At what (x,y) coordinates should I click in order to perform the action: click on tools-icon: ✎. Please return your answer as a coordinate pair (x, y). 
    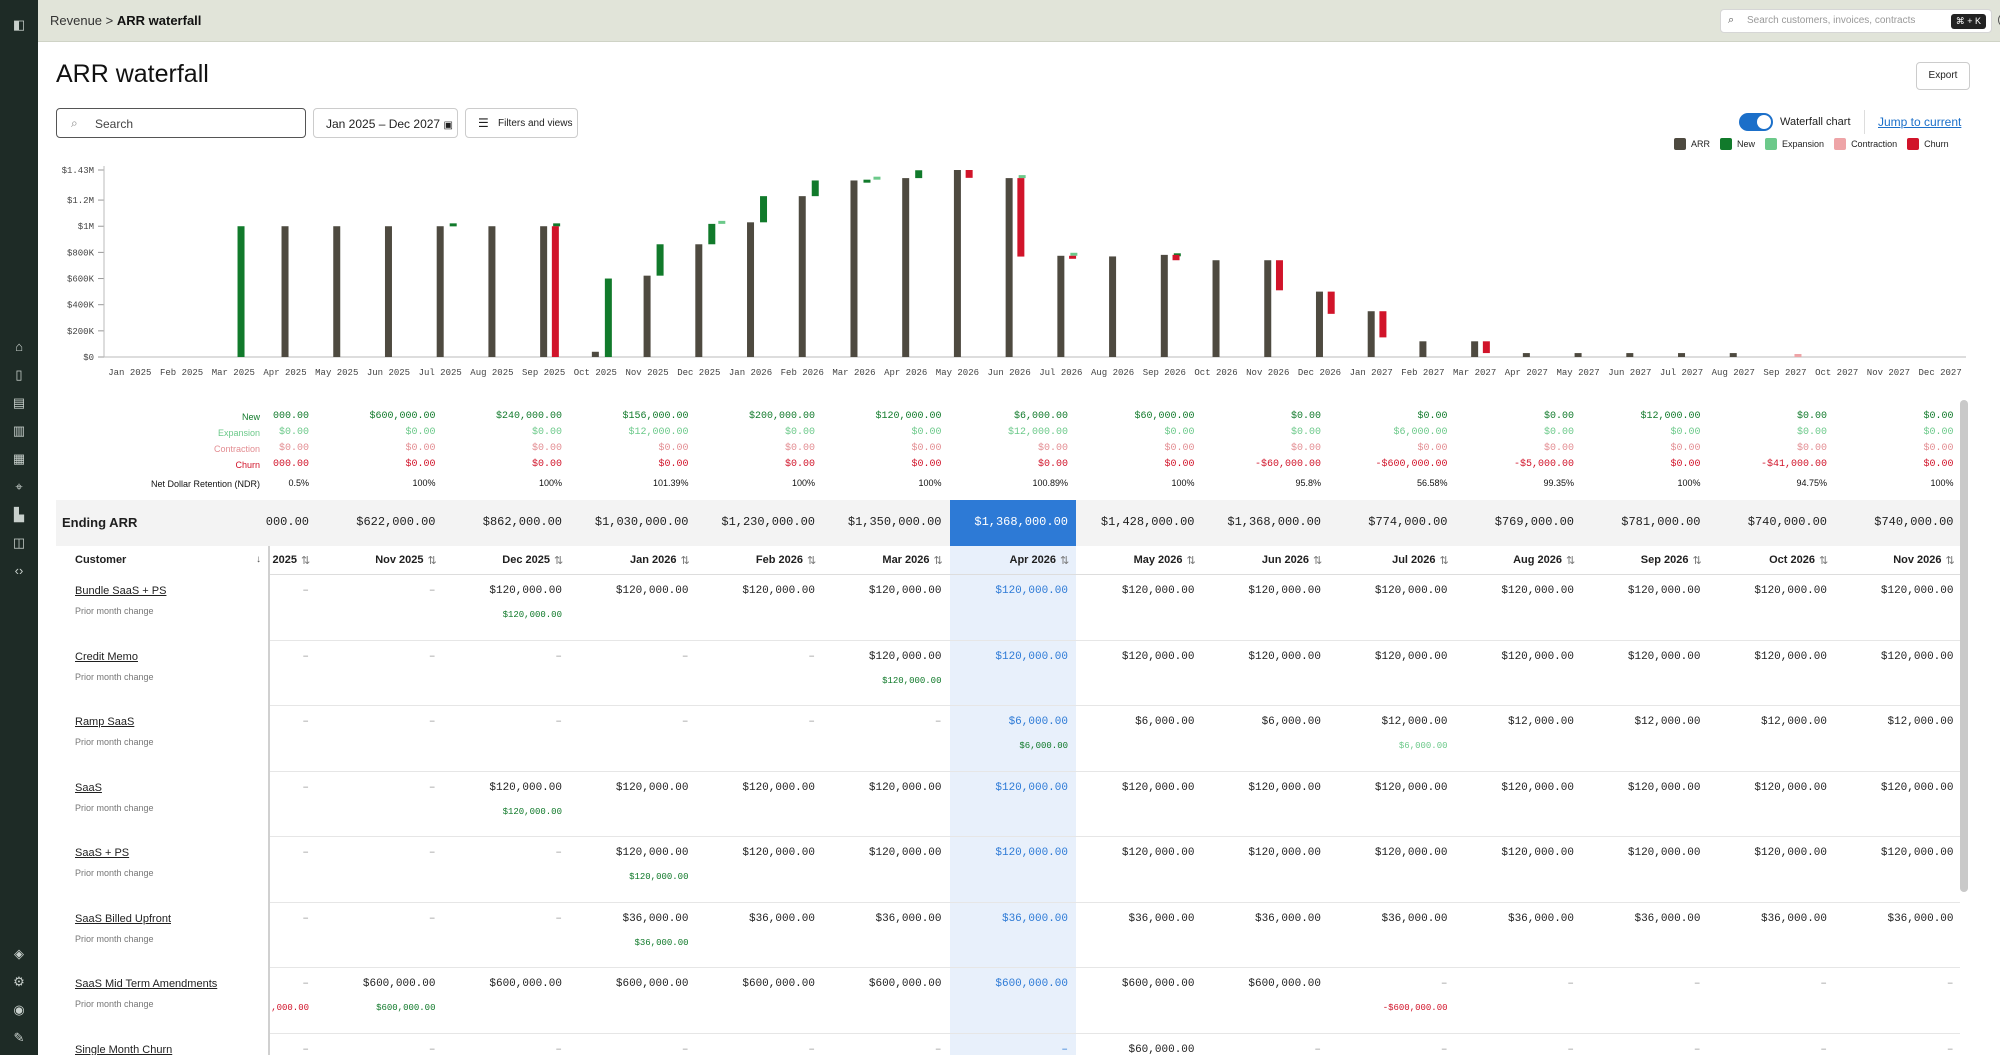
    Looking at the image, I should click on (19, 1038).